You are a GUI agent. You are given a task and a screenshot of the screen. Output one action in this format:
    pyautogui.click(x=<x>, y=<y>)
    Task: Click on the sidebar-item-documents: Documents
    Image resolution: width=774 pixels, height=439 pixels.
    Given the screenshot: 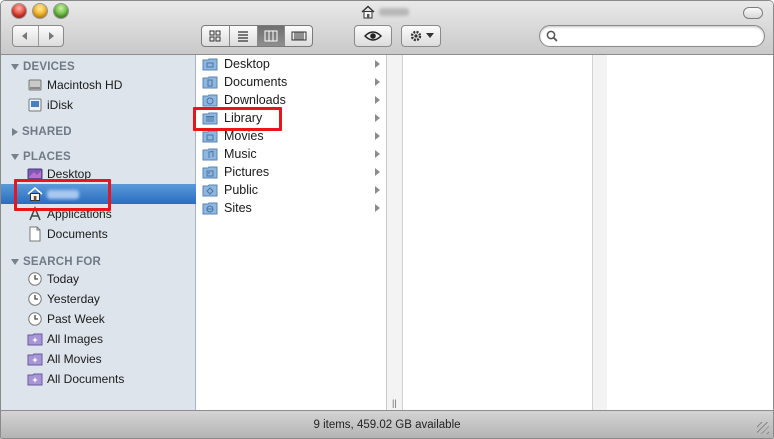 What is the action you would take?
    pyautogui.click(x=98, y=234)
    